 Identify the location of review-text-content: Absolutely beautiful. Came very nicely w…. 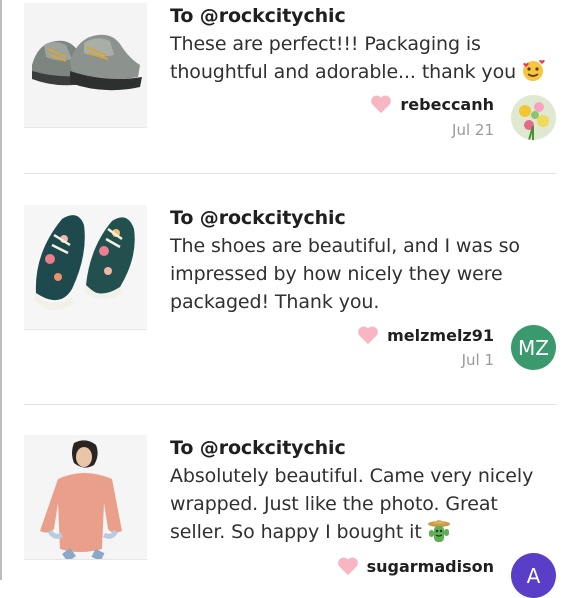
(352, 504).